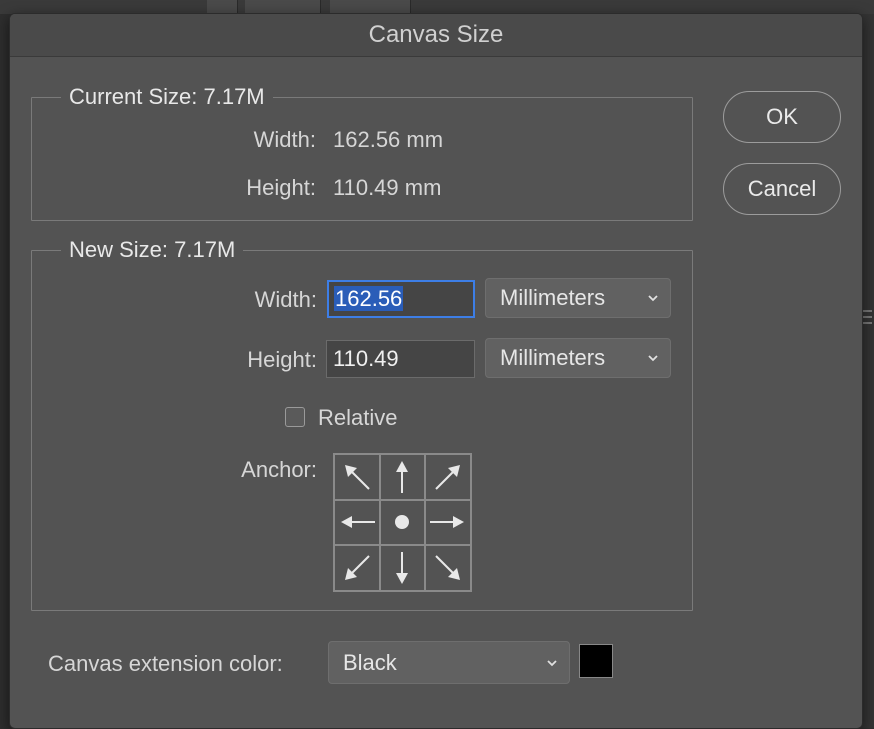 The image size is (874, 729). What do you see at coordinates (284, 139) in the screenshot?
I see `current-width-label: Width:` at bounding box center [284, 139].